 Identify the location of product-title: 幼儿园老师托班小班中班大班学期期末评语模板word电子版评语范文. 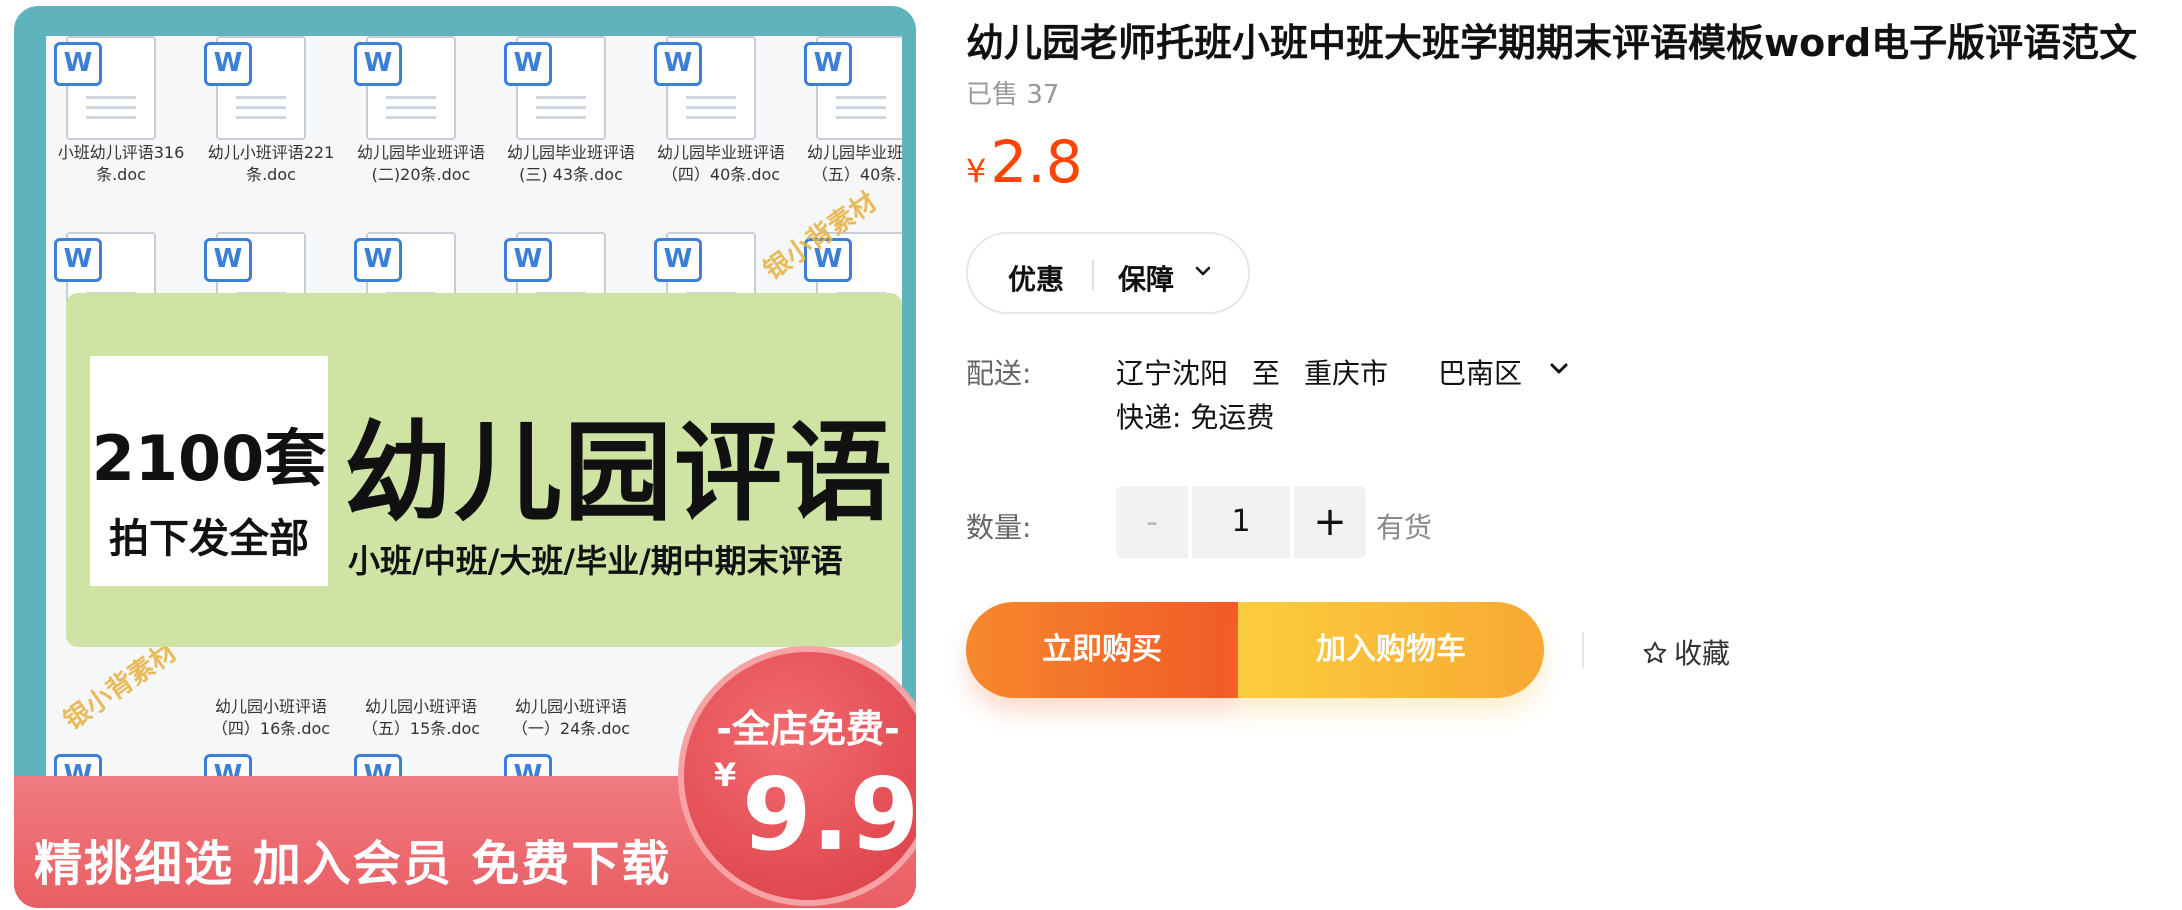
(1552, 43).